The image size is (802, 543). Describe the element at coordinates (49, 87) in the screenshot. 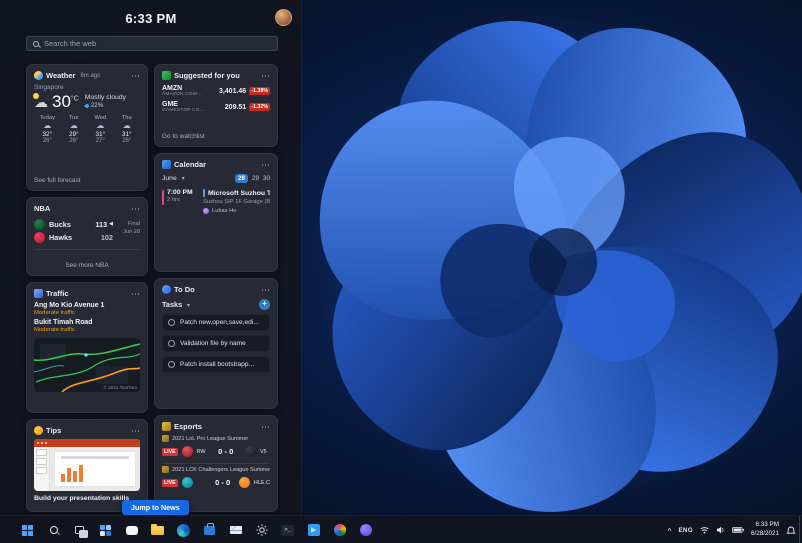

I see `weather-location: Singapore` at that location.